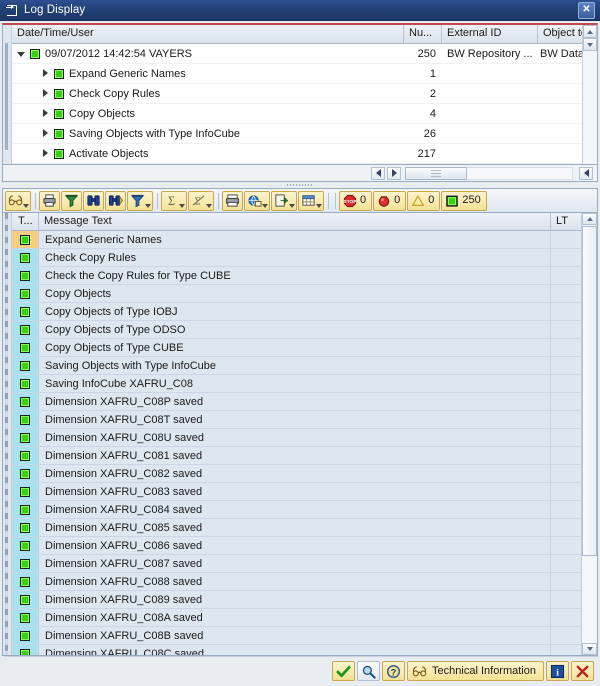  What do you see at coordinates (369, 671) in the screenshot?
I see `search-button` at bounding box center [369, 671].